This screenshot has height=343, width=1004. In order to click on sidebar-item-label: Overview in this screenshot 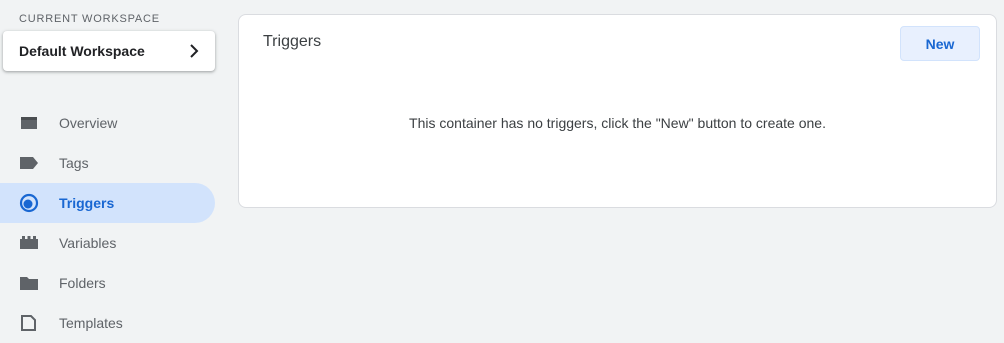, I will do `click(88, 123)`.